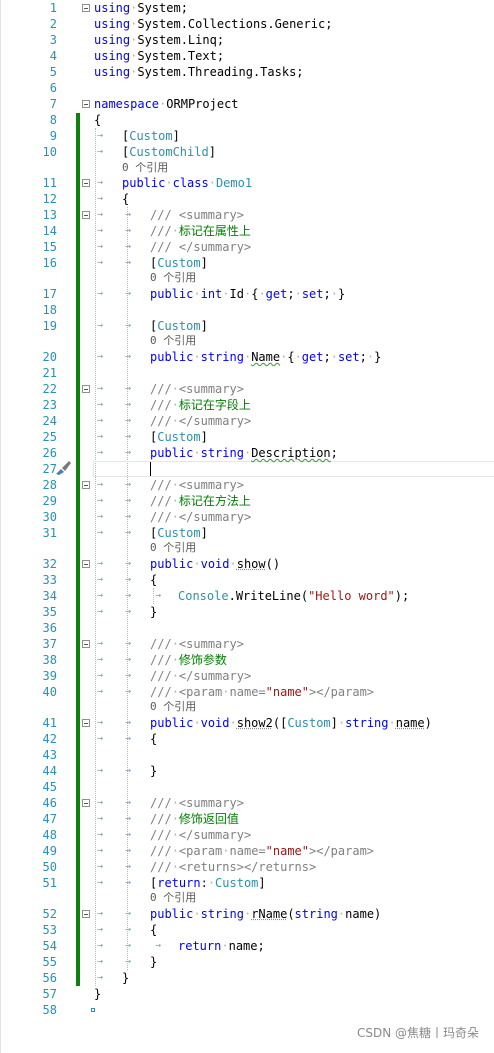 The height and width of the screenshot is (1053, 494). What do you see at coordinates (49, 930) in the screenshot?
I see `line-number: 53` at bounding box center [49, 930].